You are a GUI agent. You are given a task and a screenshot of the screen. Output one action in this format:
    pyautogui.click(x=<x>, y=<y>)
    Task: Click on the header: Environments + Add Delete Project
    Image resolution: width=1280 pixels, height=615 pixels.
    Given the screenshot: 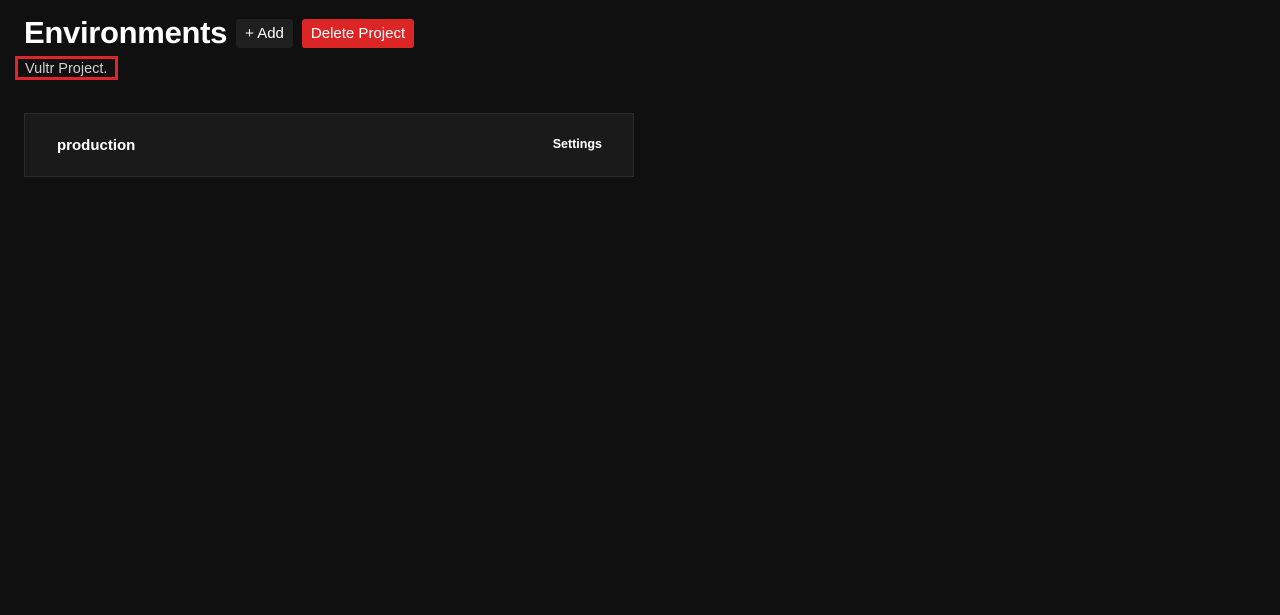 What is the action you would take?
    pyautogui.click(x=219, y=33)
    